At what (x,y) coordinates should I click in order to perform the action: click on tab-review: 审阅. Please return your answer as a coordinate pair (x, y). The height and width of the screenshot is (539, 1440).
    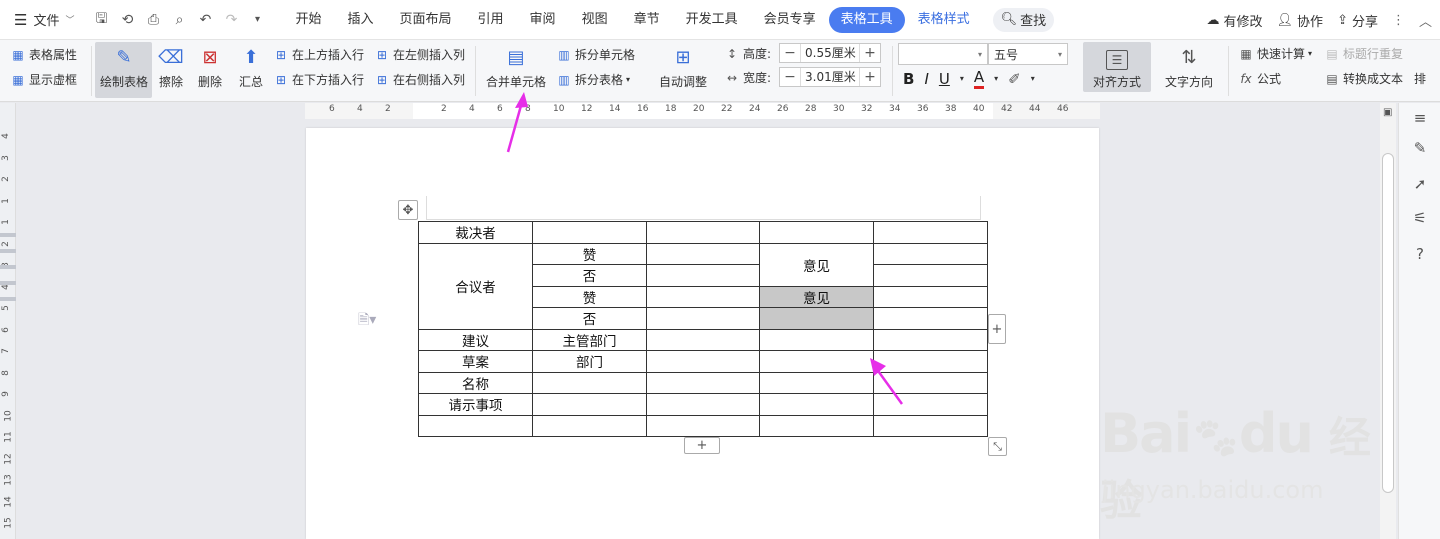
    Looking at the image, I should click on (543, 20).